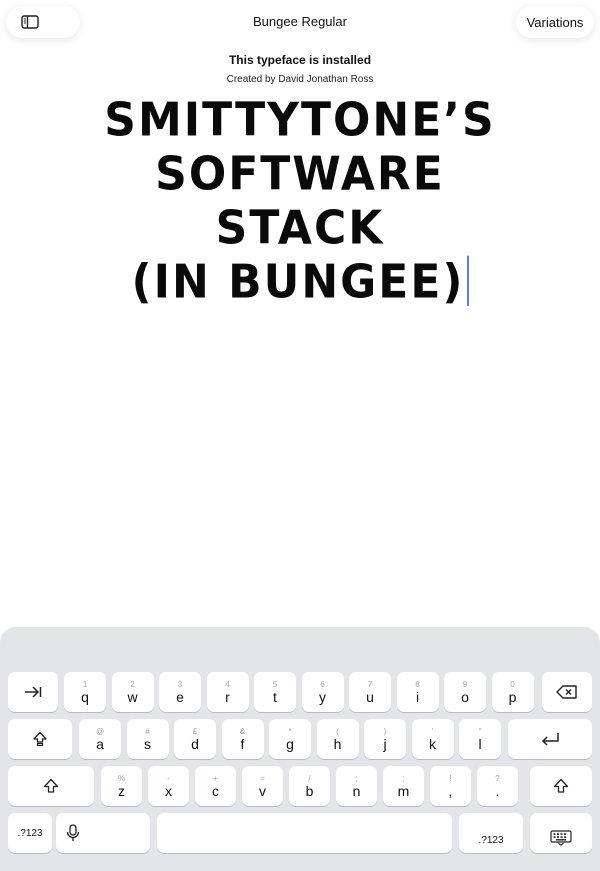 This screenshot has width=600, height=871. Describe the element at coordinates (215, 790) in the screenshot. I see `key-label: c` at that location.